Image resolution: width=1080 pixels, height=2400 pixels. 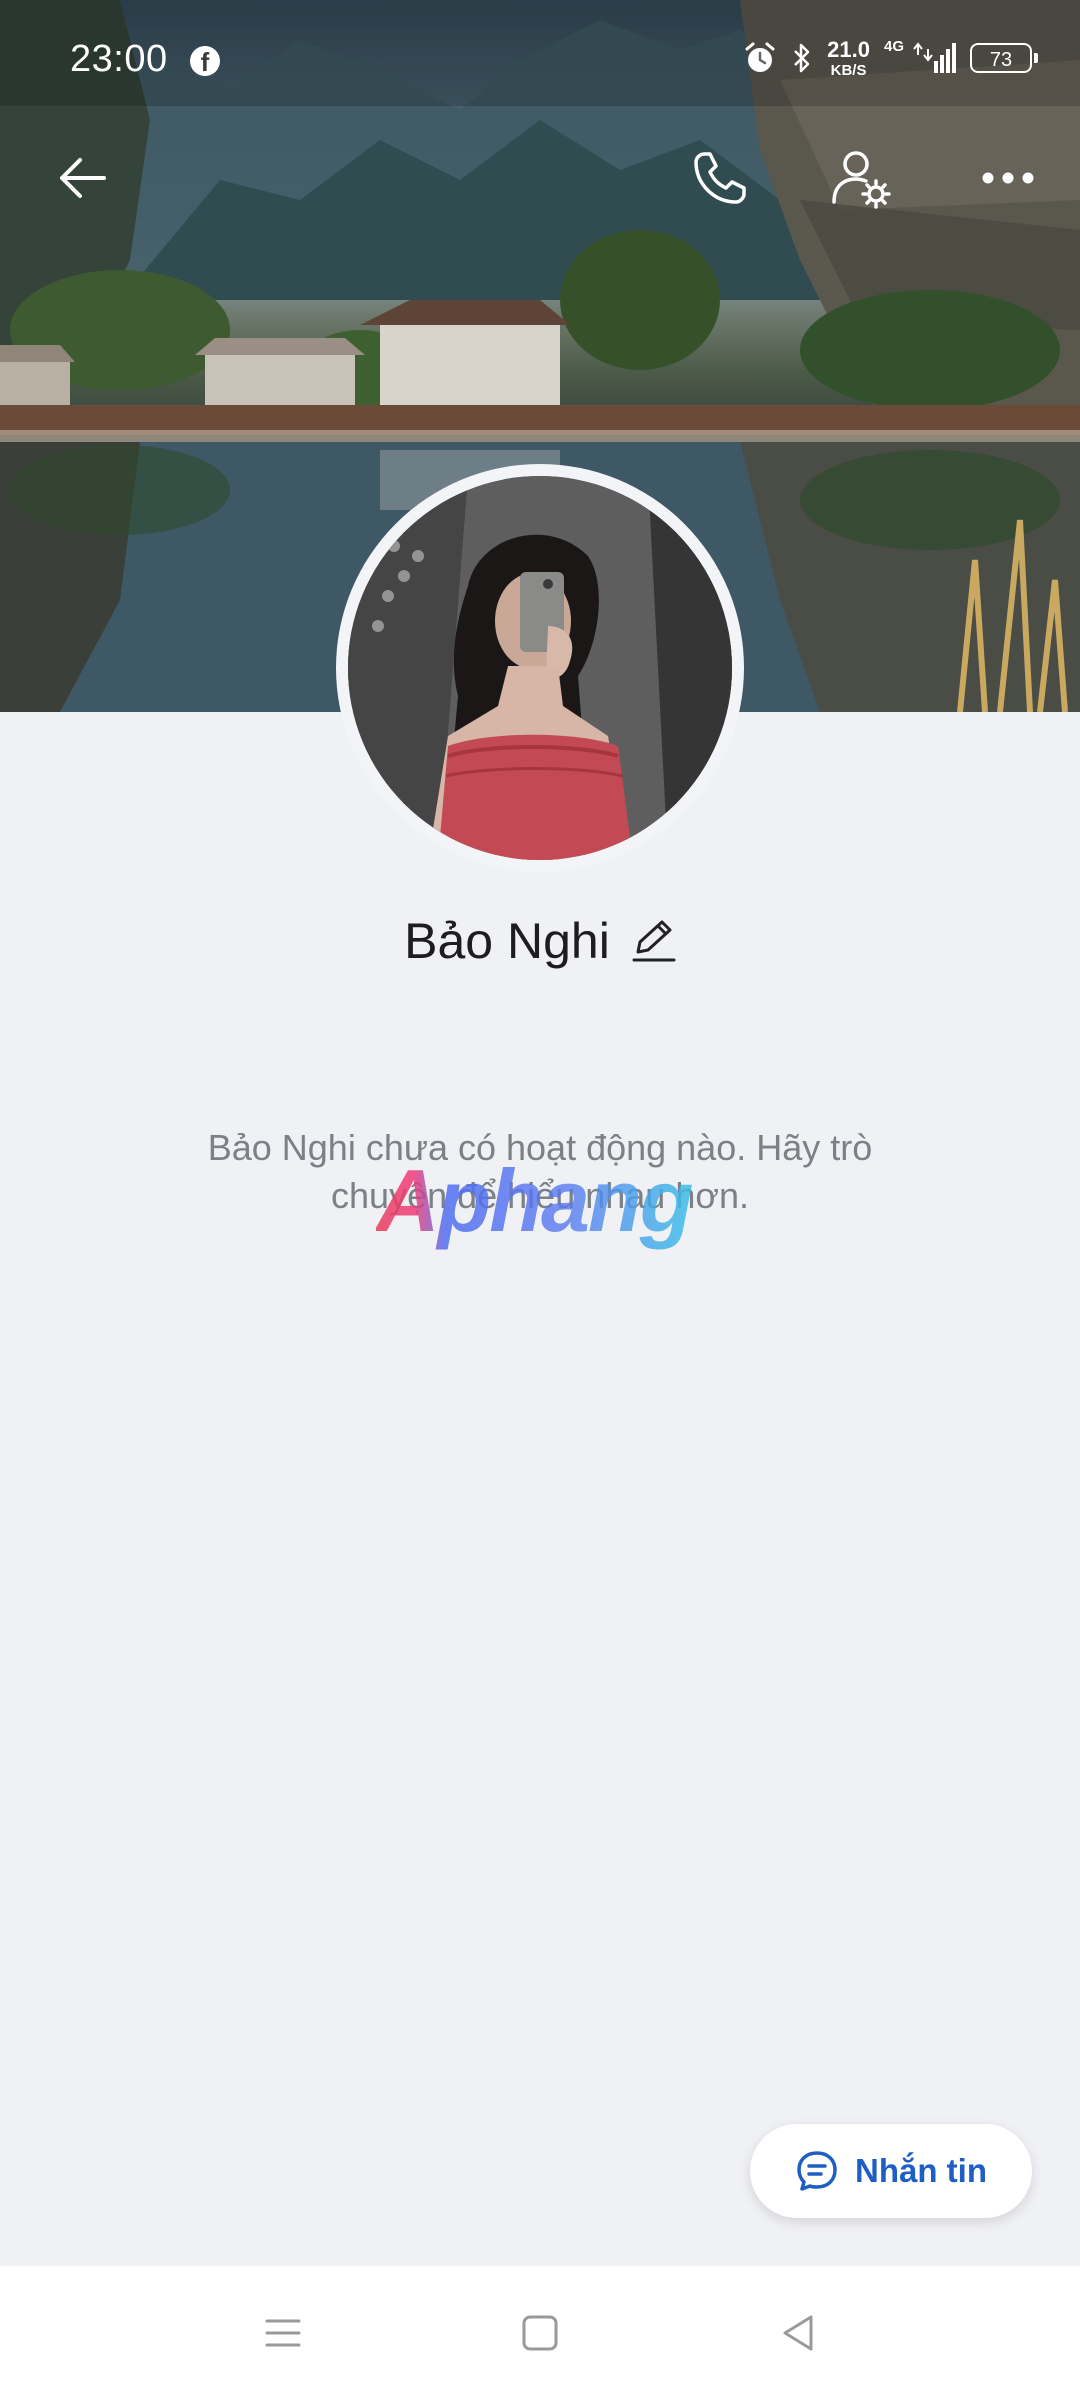 I want to click on profile-name-row: Bảo Nghi, so click(x=540, y=941).